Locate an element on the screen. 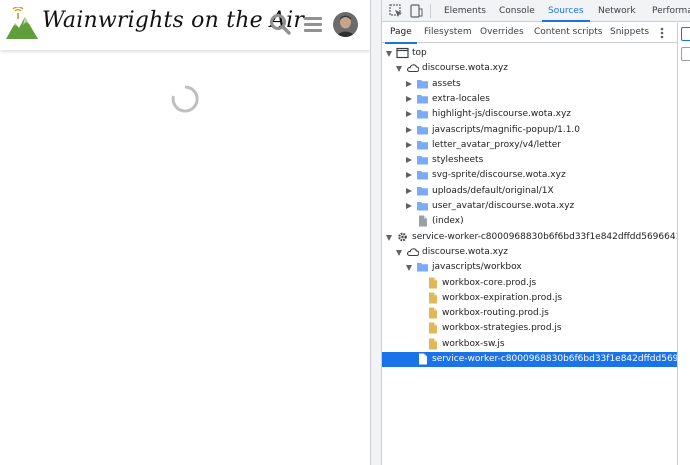  tree-row: javascripts/magnific-popup/1.1.0 is located at coordinates (529, 130).